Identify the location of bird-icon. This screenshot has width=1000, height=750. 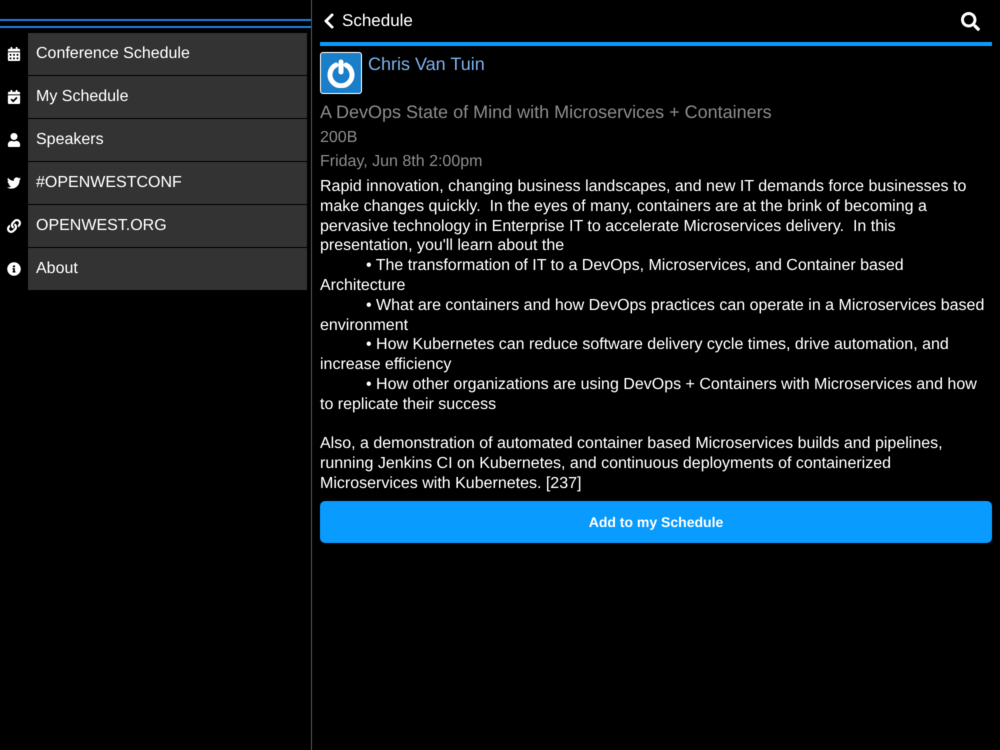
(14, 183).